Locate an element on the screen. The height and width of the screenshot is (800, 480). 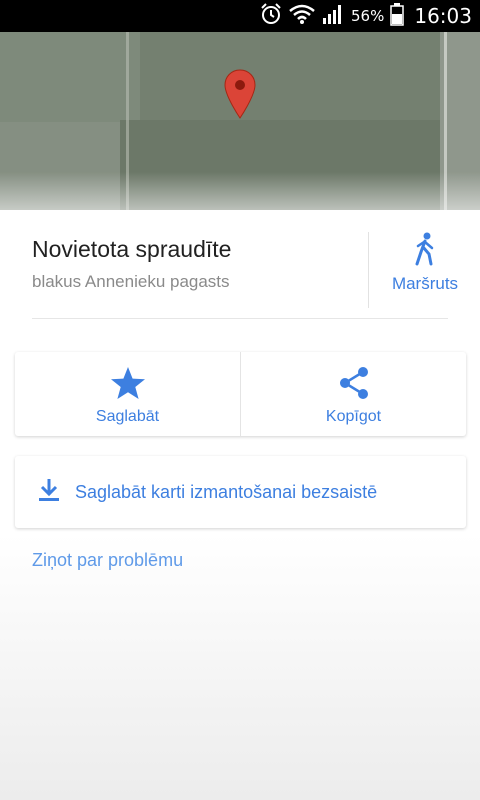
place-title: Novietota spraudīte is located at coordinates (132, 249).